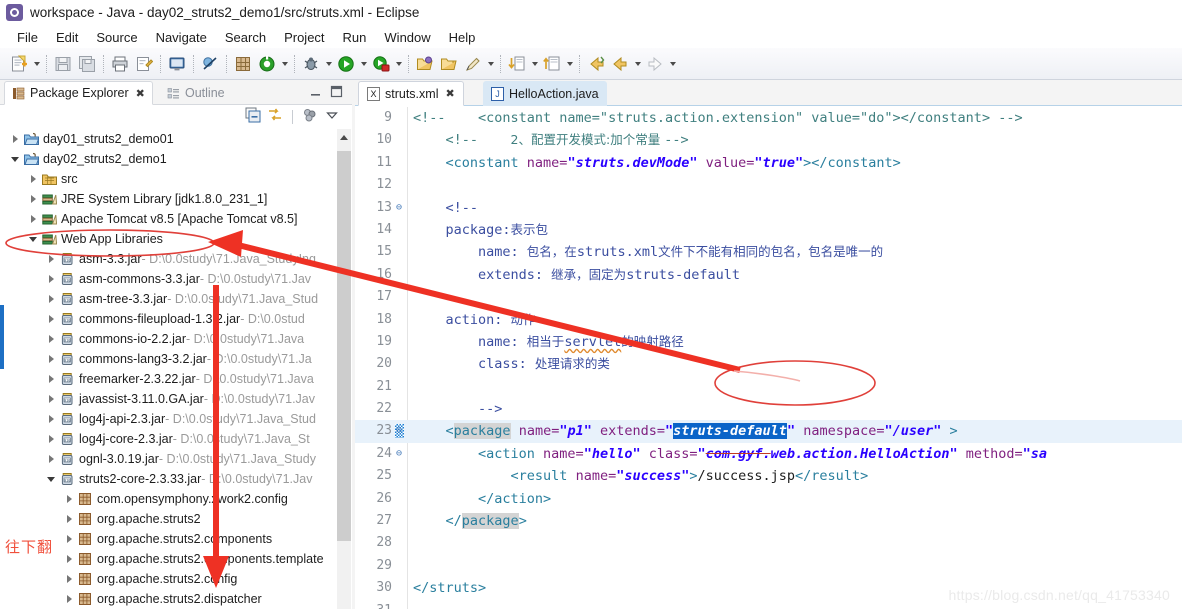  What do you see at coordinates (449, 93) in the screenshot?
I see `close-icon: ✖` at bounding box center [449, 93].